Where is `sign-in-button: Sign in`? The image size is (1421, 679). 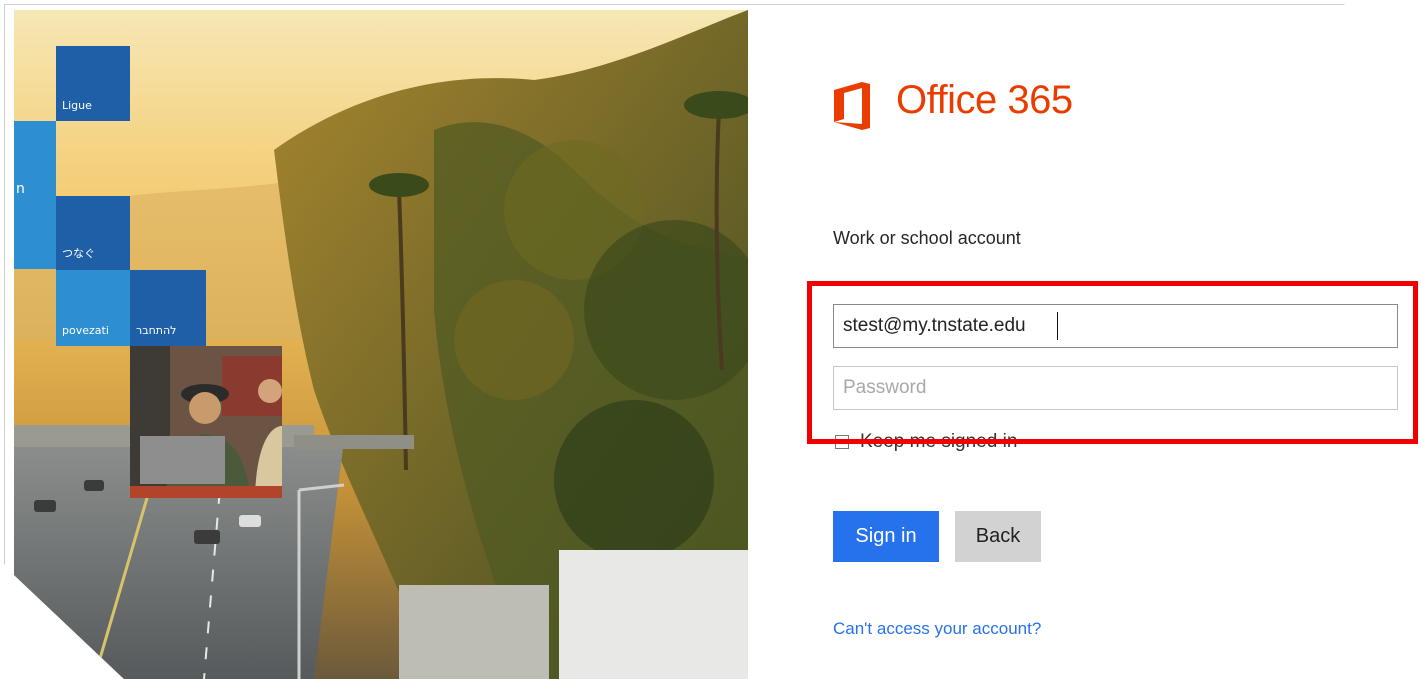
sign-in-button: Sign in is located at coordinates (886, 536).